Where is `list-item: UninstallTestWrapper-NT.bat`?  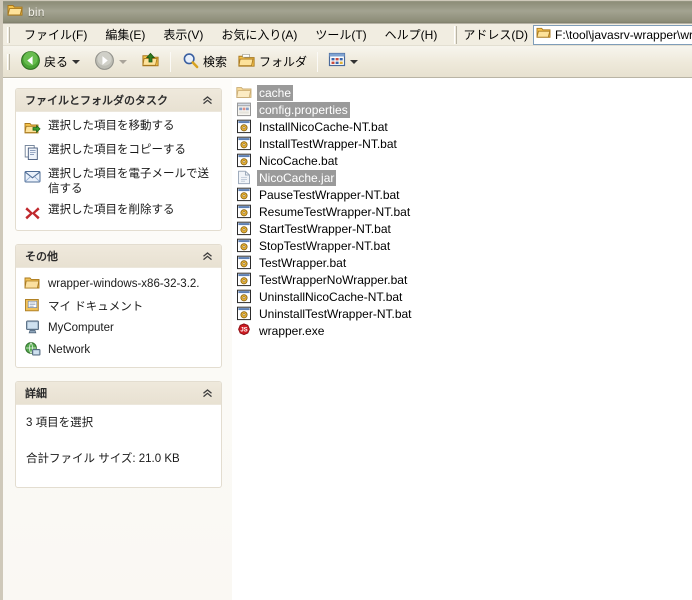
list-item: UninstallTestWrapper-NT.bat is located at coordinates (462, 313).